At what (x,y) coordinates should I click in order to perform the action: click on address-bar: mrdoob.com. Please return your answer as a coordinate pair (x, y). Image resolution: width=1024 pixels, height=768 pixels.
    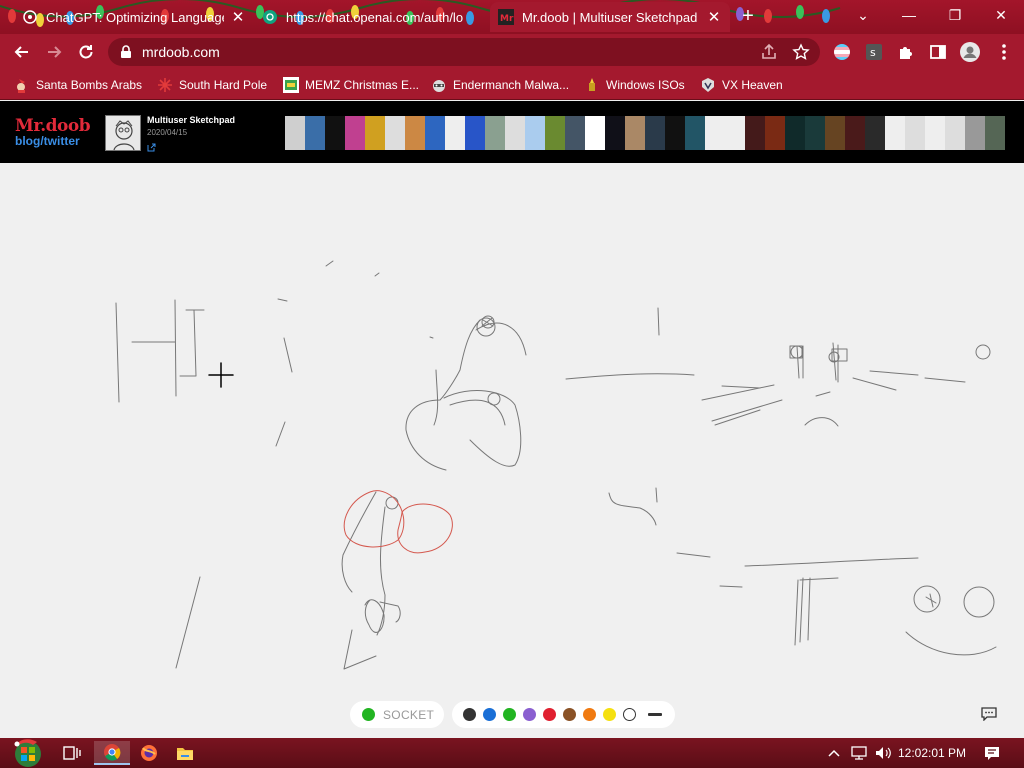
    Looking at the image, I should click on (464, 52).